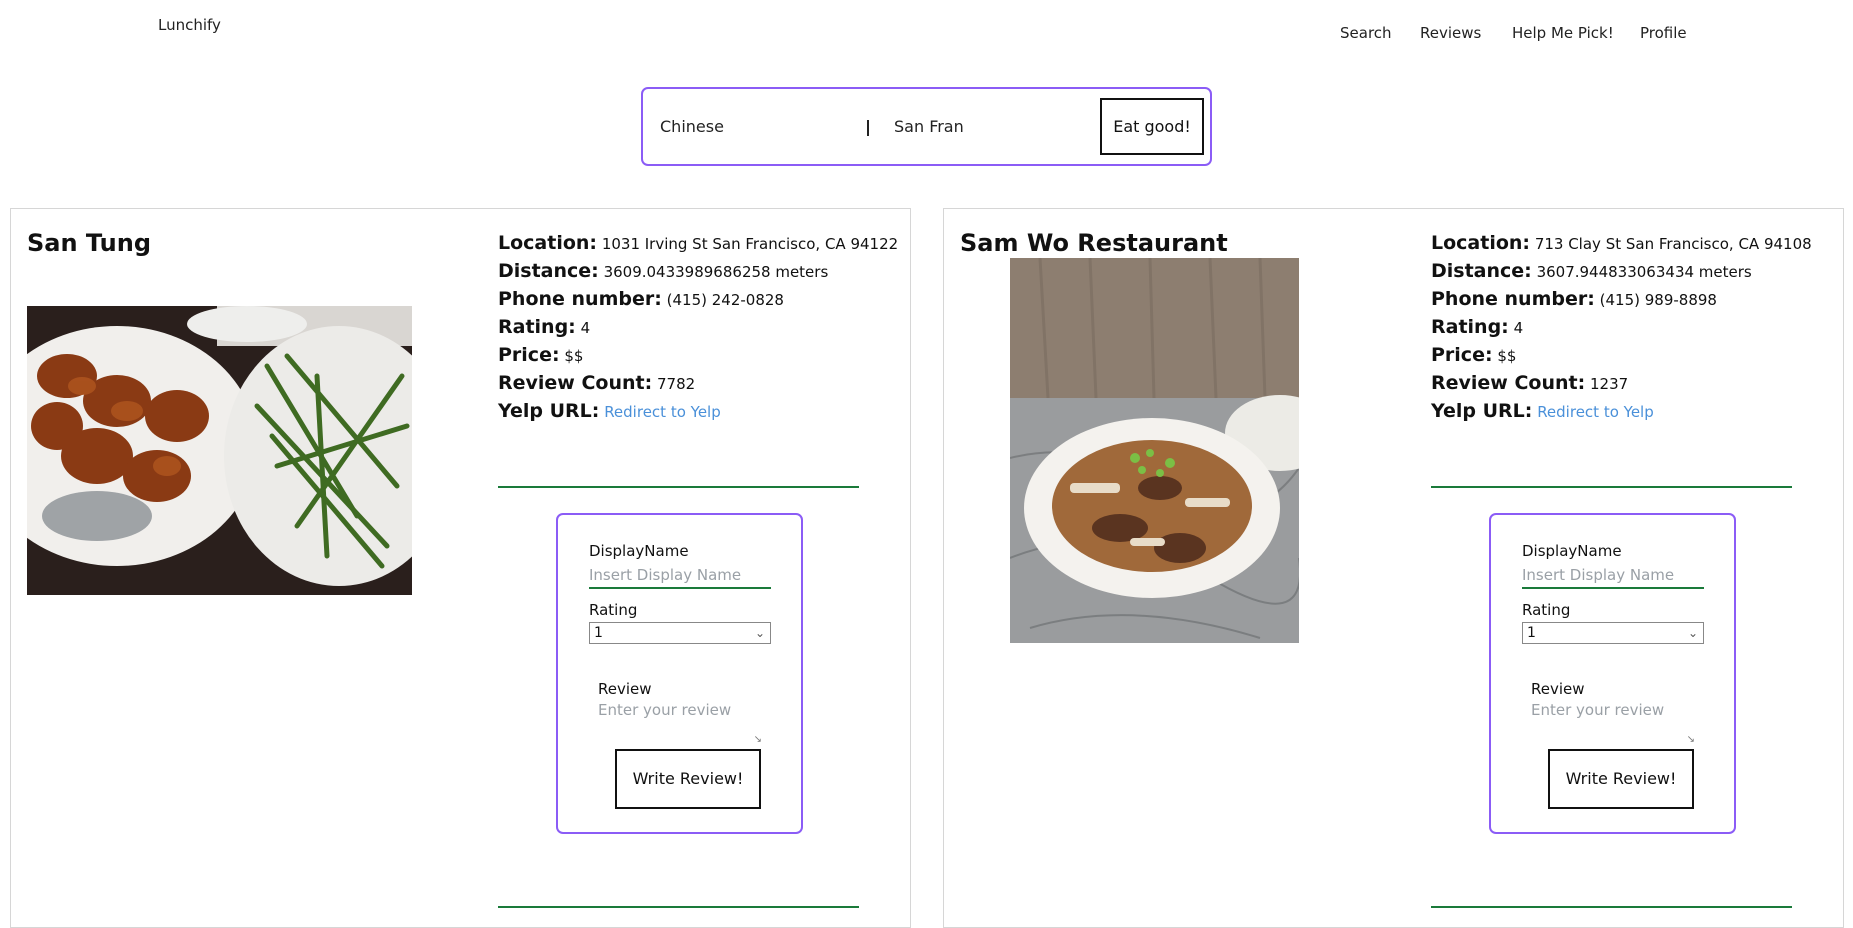 The image size is (1853, 928). I want to click on phone-value: (415) 989-8898, so click(1658, 300).